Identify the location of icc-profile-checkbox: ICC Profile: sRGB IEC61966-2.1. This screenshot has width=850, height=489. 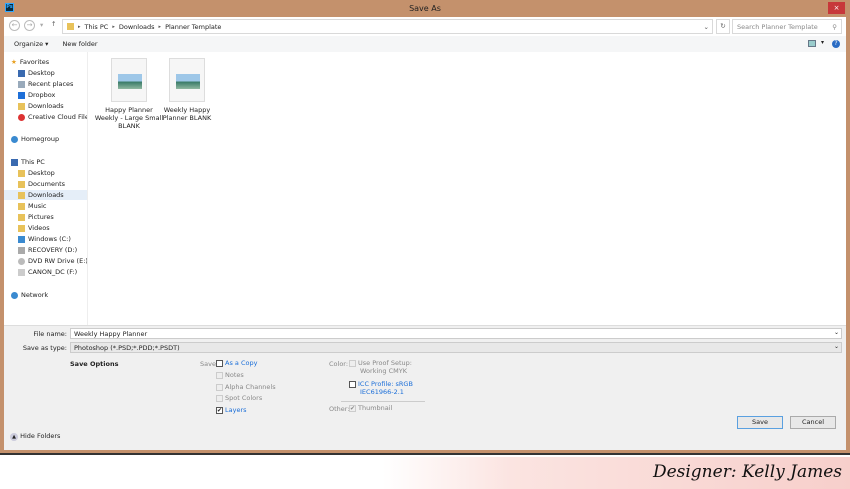
(381, 388).